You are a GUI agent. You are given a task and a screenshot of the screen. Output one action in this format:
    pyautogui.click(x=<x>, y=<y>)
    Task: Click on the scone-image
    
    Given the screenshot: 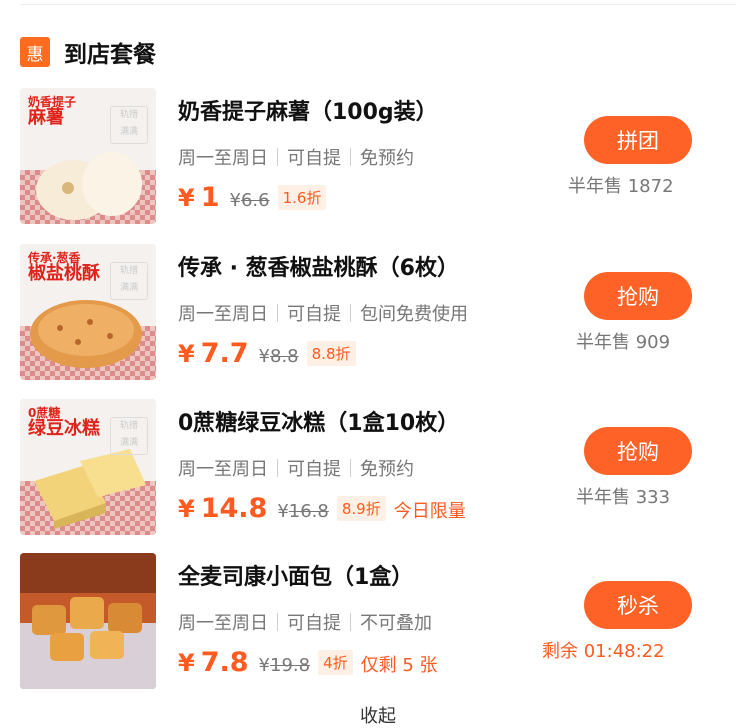 What is the action you would take?
    pyautogui.click(x=88, y=621)
    